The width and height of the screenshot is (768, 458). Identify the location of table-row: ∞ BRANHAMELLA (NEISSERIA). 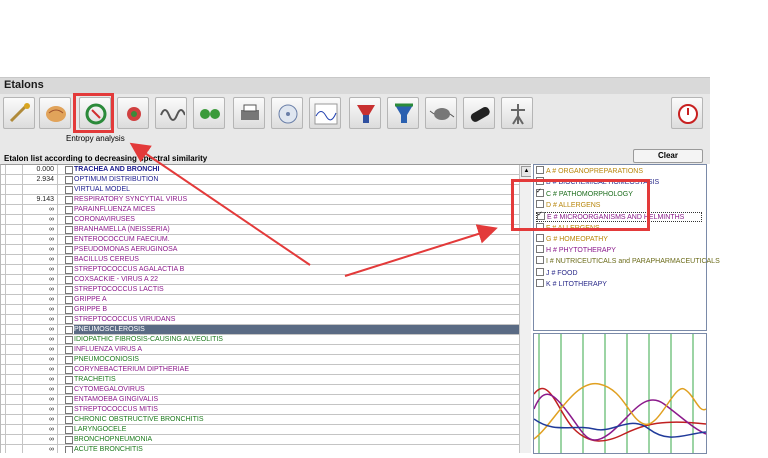
(260, 230).